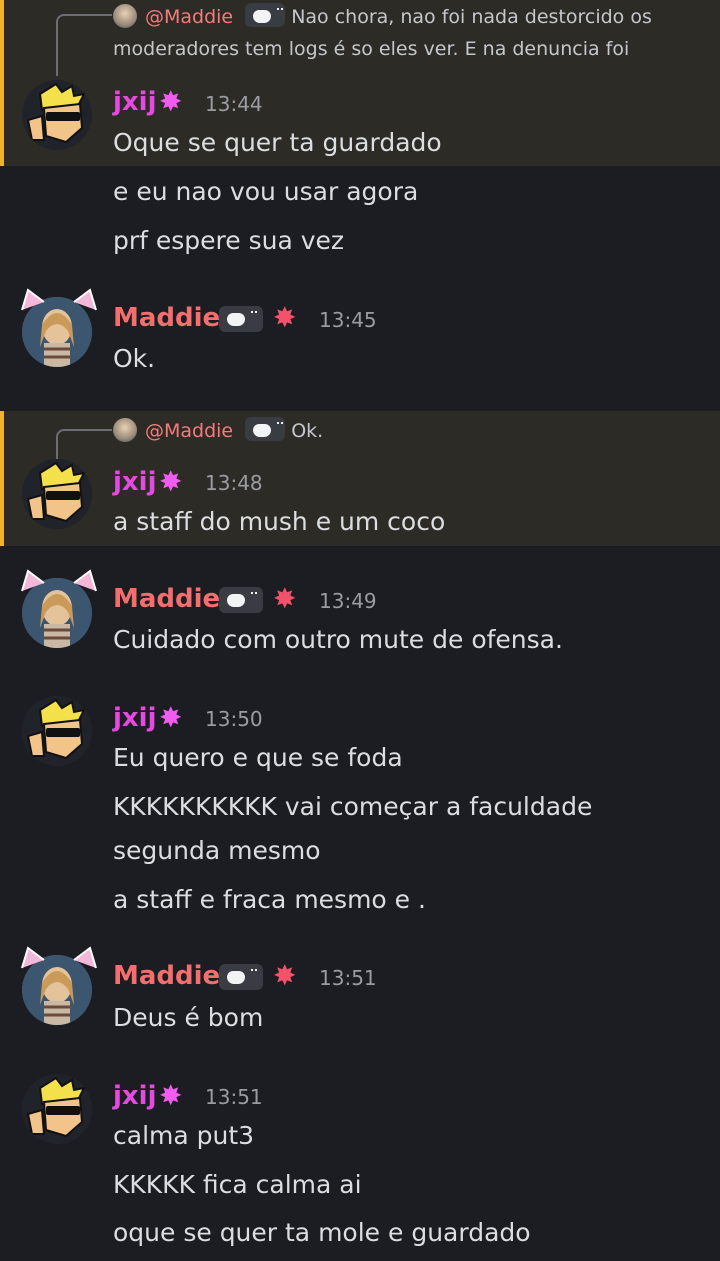 This screenshot has height=1261, width=720. I want to click on reply-preview: @Maddie Ok., so click(218, 431).